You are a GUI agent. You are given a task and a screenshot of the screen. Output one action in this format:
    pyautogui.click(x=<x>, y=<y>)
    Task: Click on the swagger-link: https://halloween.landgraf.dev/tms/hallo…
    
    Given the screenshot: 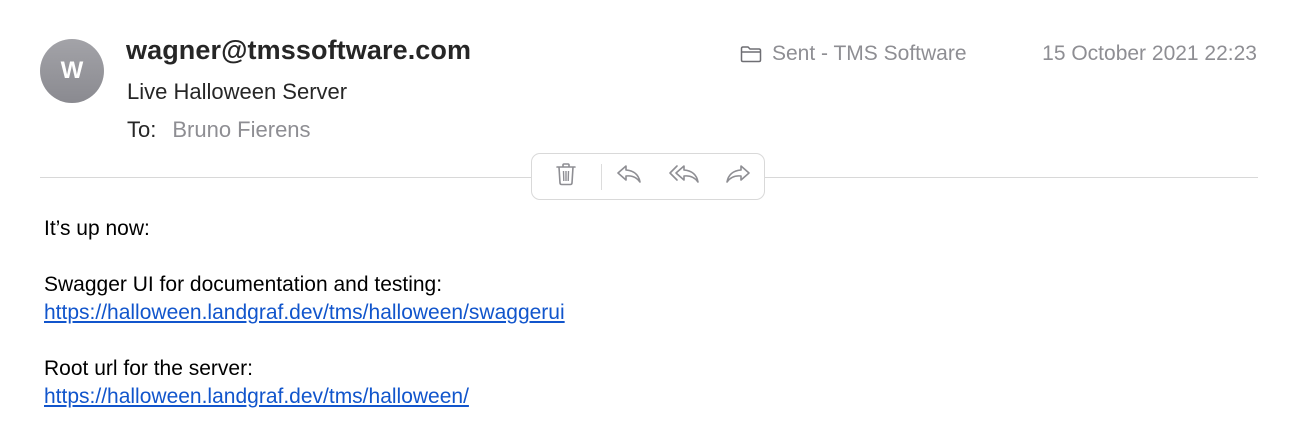 What is the action you would take?
    pyautogui.click(x=304, y=312)
    